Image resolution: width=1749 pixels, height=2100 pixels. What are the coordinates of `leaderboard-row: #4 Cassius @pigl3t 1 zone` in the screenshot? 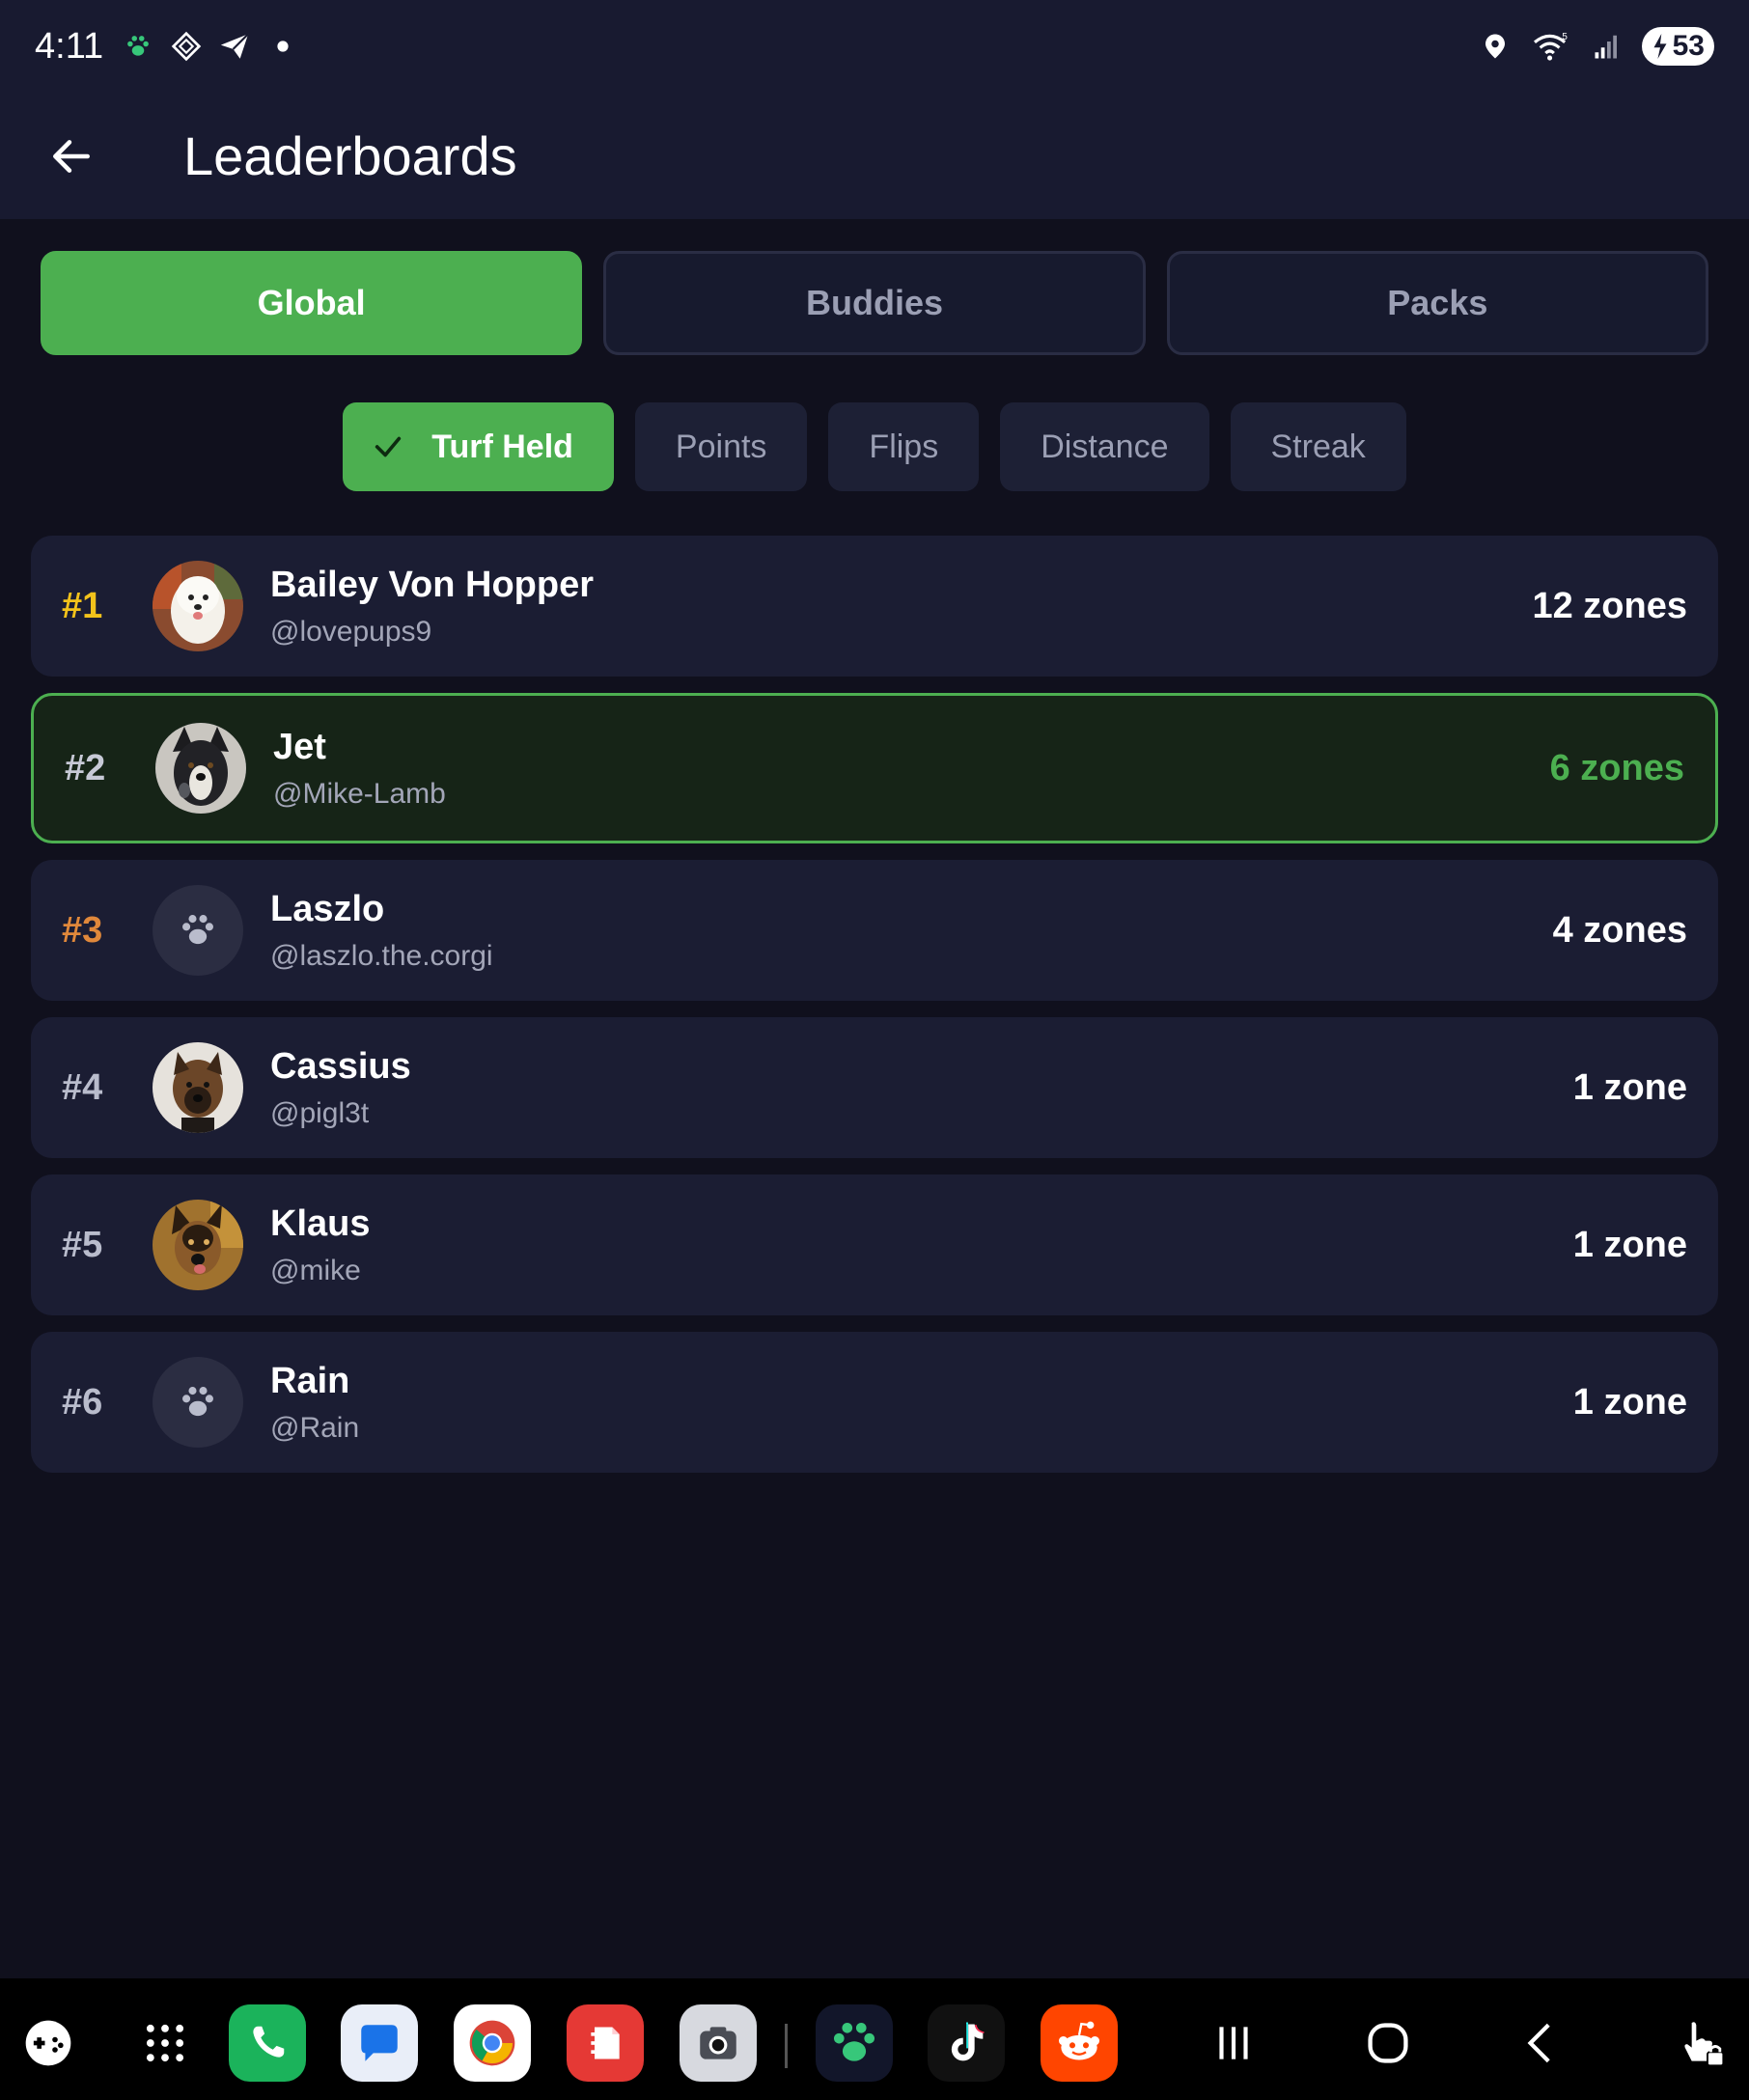 It's located at (875, 1087).